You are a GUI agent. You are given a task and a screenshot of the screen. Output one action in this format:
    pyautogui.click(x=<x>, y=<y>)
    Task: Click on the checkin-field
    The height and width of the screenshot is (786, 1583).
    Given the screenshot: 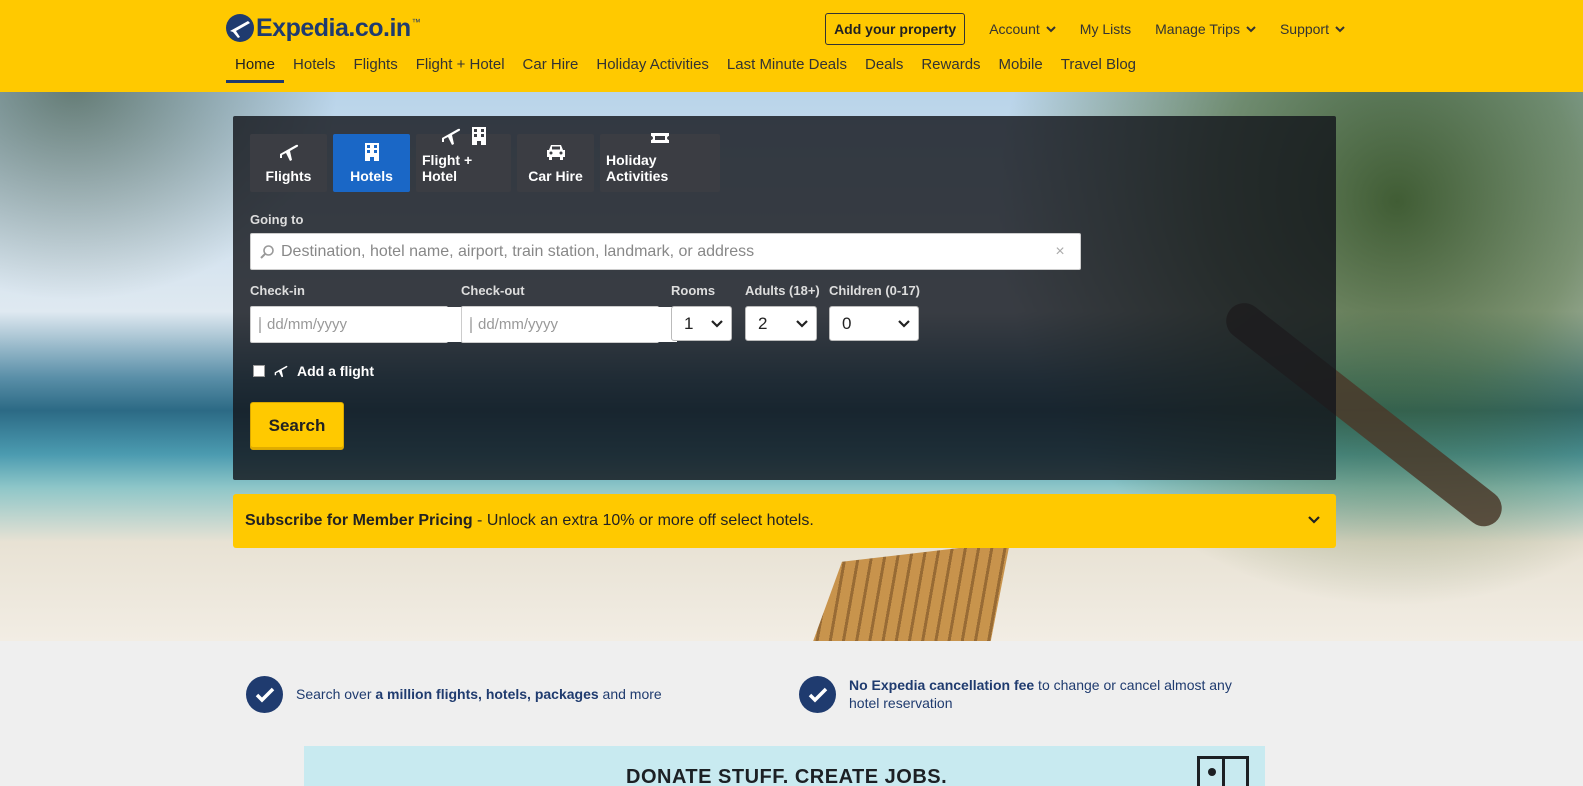 What is the action you would take?
    pyautogui.click(x=358, y=324)
    